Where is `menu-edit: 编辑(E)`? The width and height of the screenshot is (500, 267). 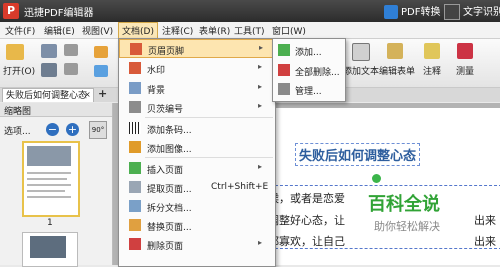
menu-edit: 编辑(E) is located at coordinates (59, 30).